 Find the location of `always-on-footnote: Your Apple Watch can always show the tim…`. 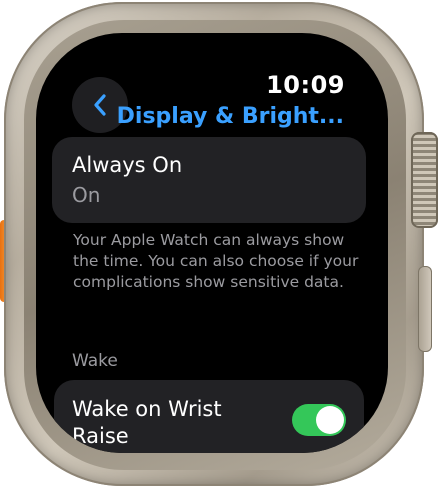

always-on-footnote: Your Apple Watch can always show the tim… is located at coordinates (216, 261).